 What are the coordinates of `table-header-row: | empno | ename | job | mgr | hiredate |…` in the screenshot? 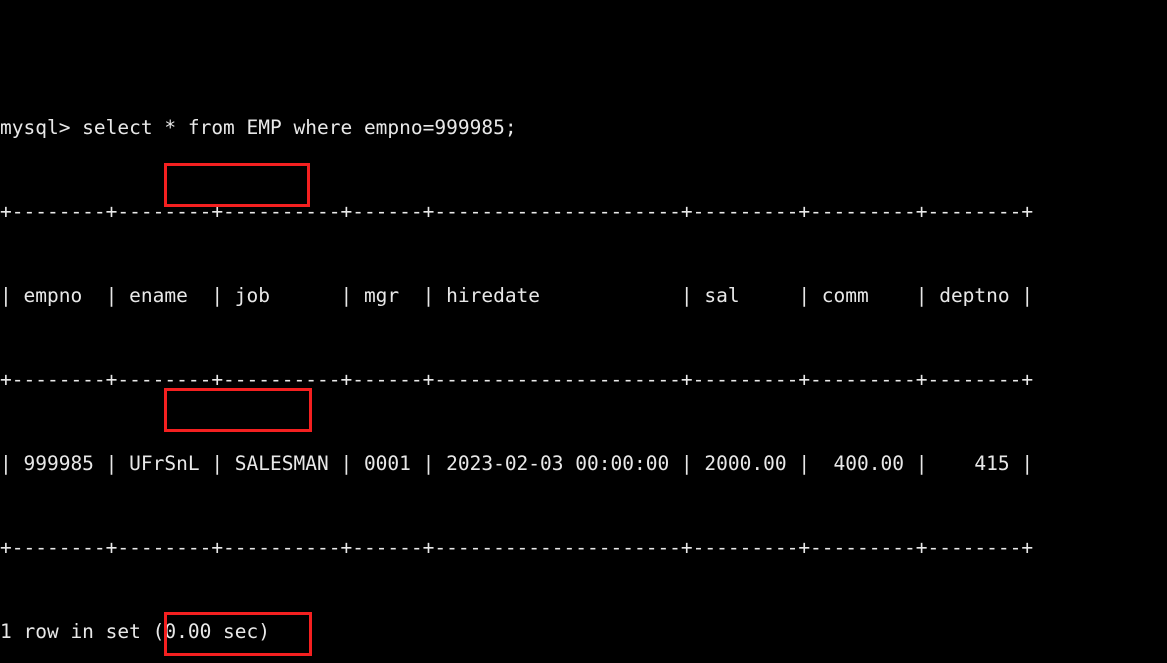 It's located at (517, 295).